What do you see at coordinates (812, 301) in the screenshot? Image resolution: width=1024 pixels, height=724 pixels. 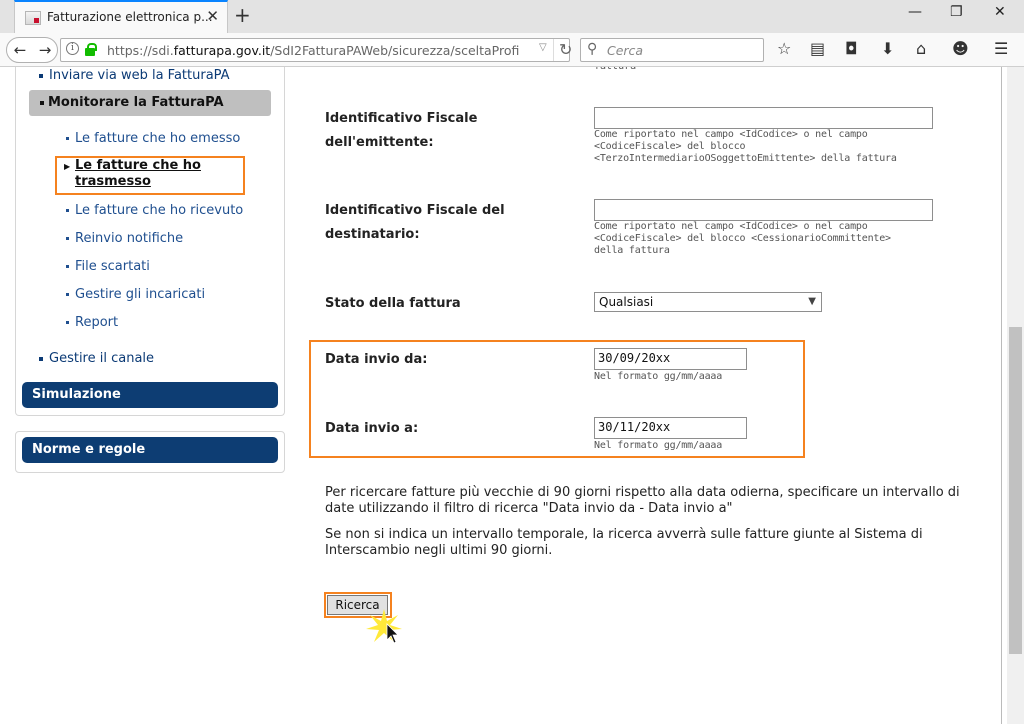 I see `chevron-down-icon: ▼` at bounding box center [812, 301].